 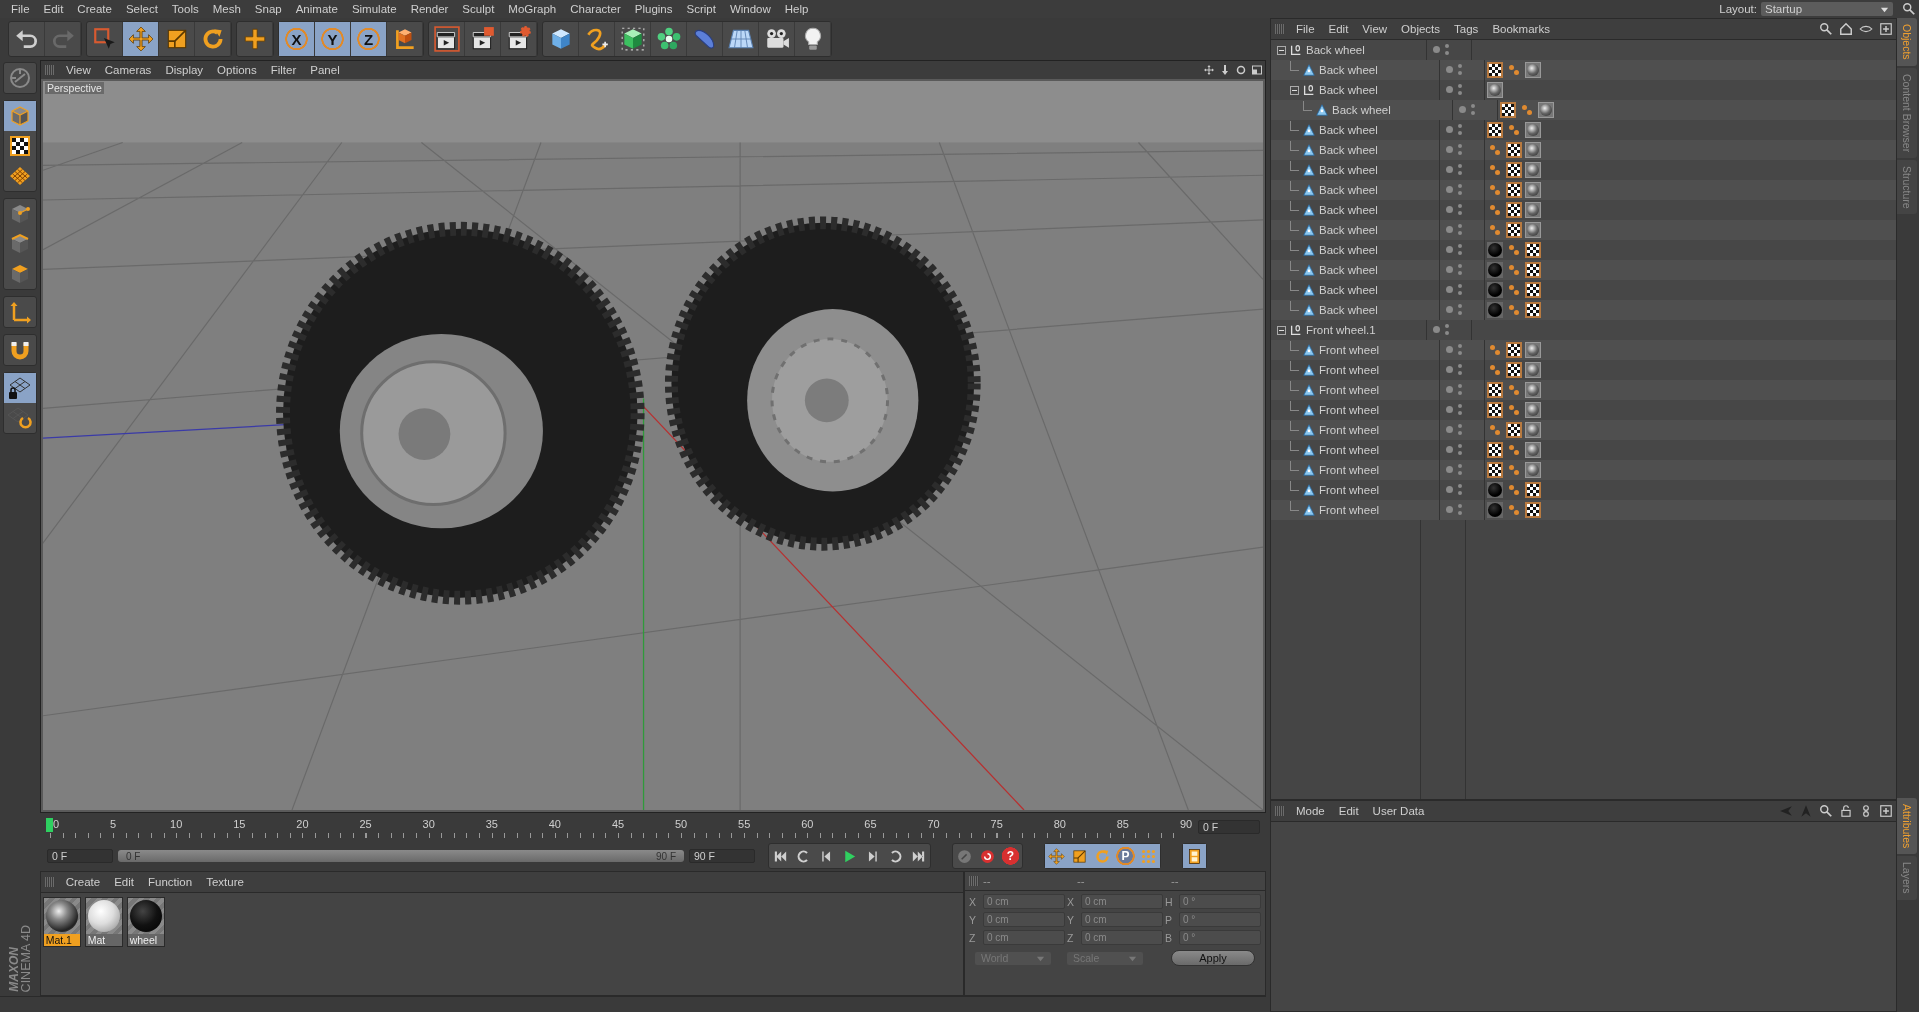 What do you see at coordinates (170, 882) in the screenshot?
I see `menu-item: Function` at bounding box center [170, 882].